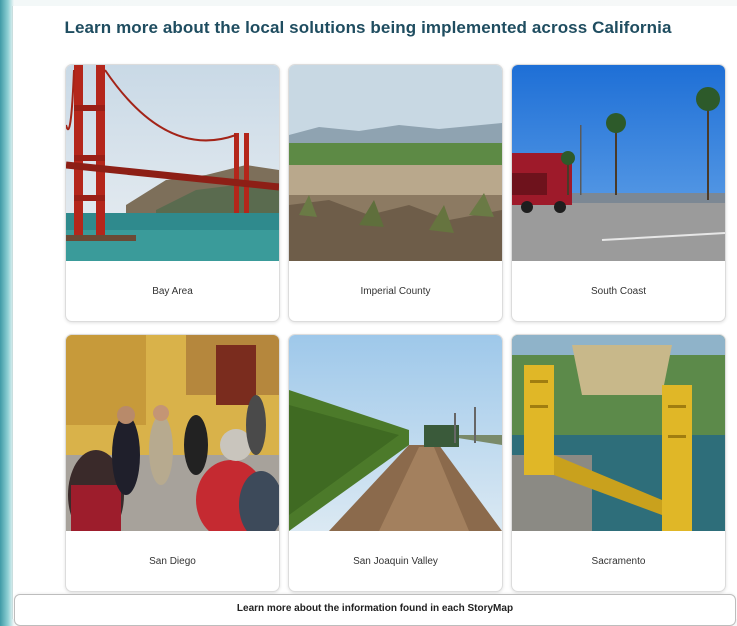 The width and height of the screenshot is (737, 626). I want to click on golden-gate-bridge-photo, so click(172, 163).